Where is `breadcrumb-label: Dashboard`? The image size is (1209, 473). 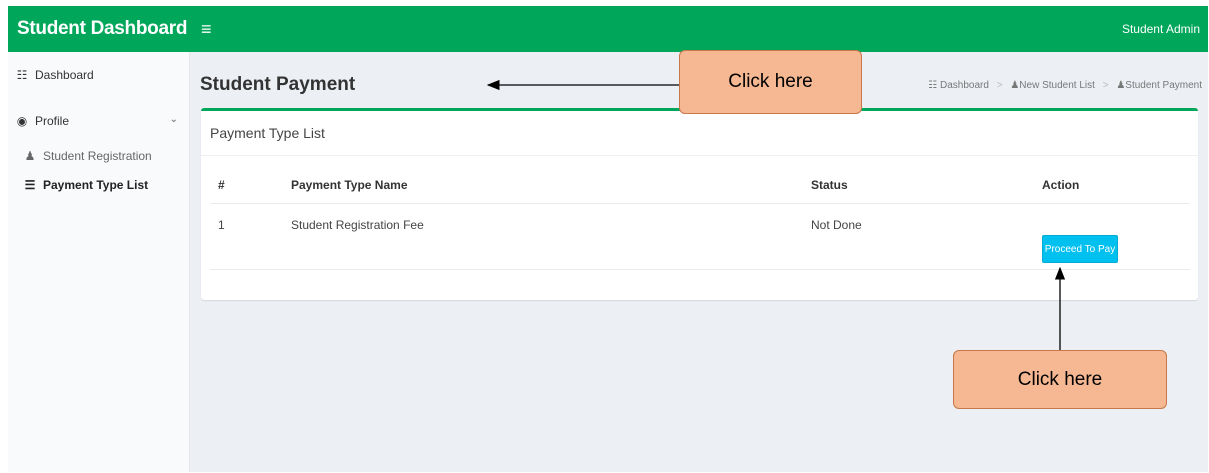 breadcrumb-label: Dashboard is located at coordinates (964, 85).